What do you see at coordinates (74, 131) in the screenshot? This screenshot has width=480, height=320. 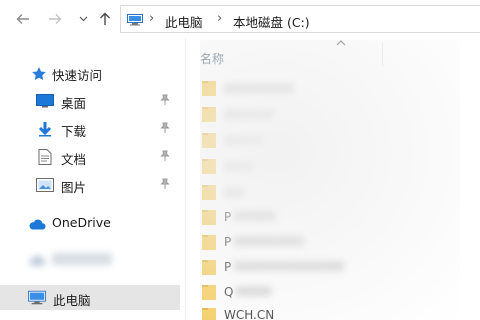 I see `sidebar-item-label: 下载` at bounding box center [74, 131].